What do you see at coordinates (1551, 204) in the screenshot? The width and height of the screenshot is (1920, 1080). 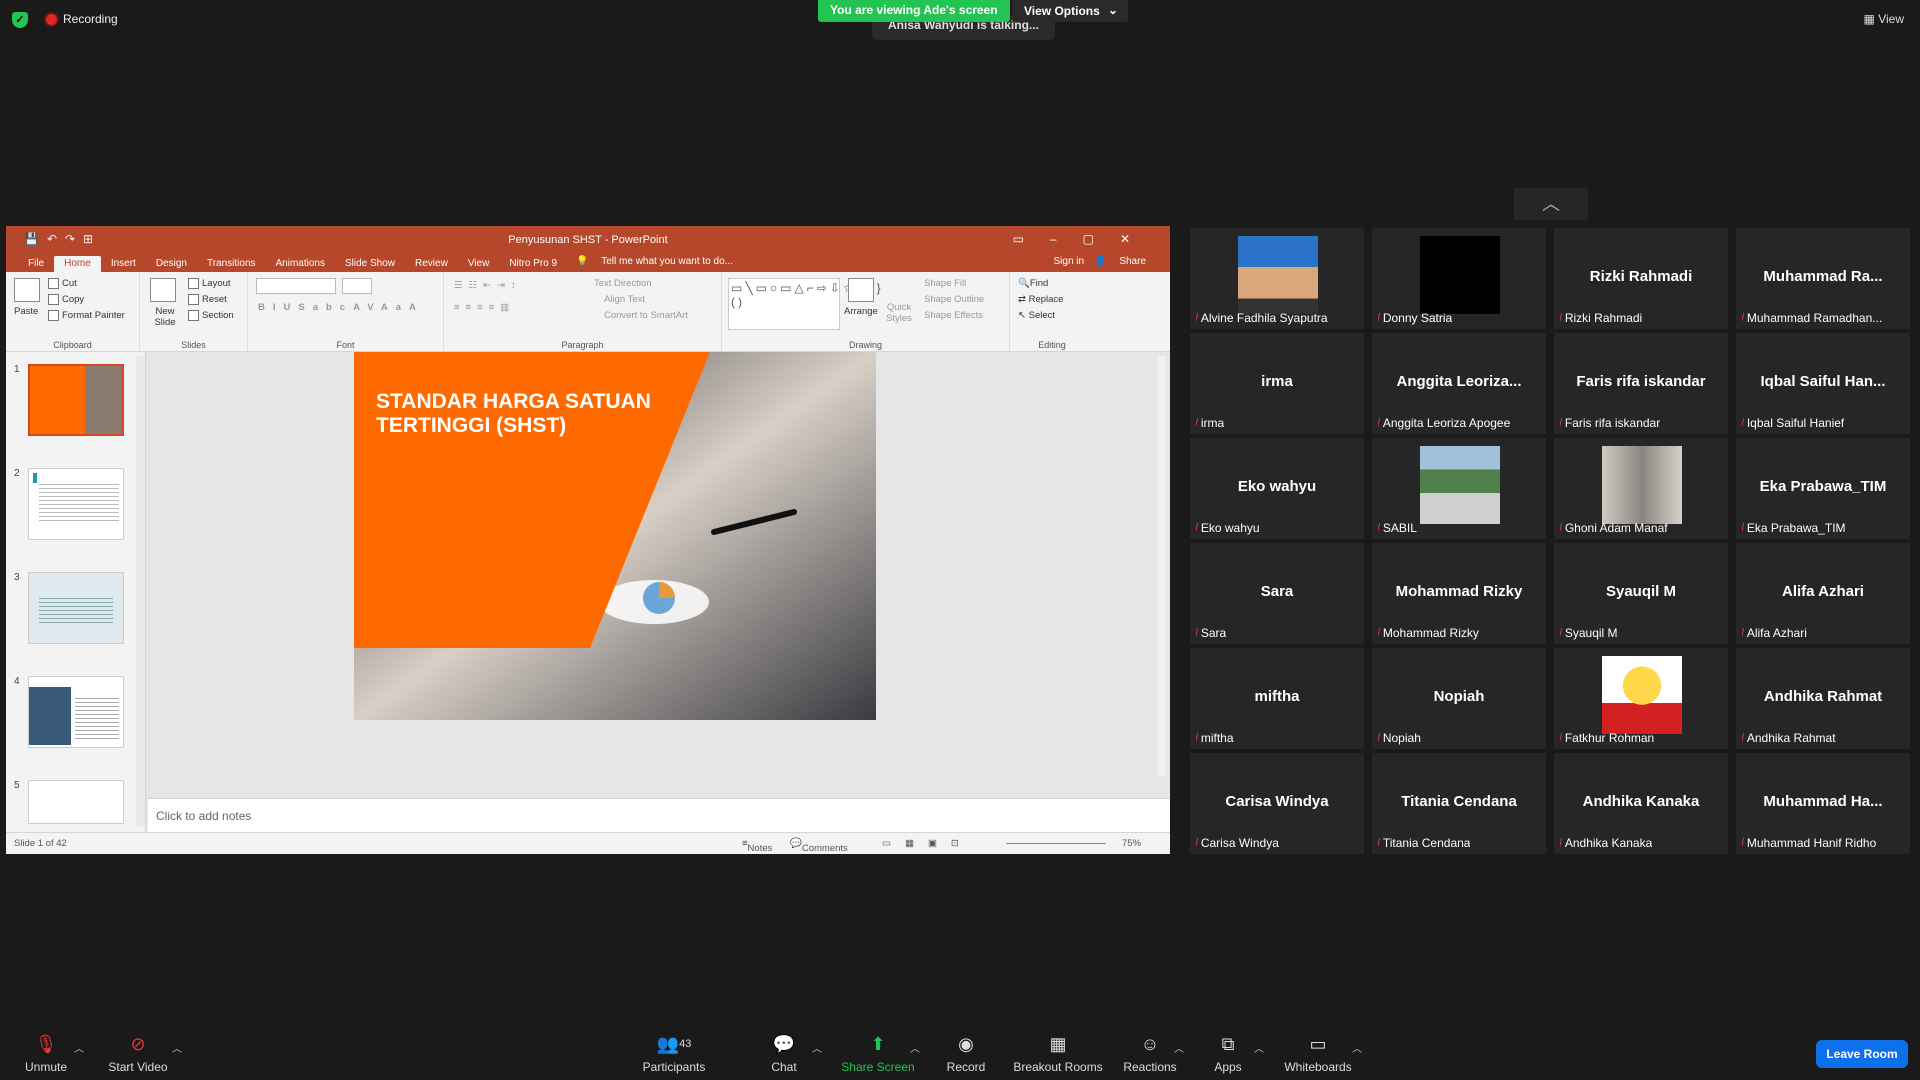 I see `collapse-gallery-button: ︿` at bounding box center [1551, 204].